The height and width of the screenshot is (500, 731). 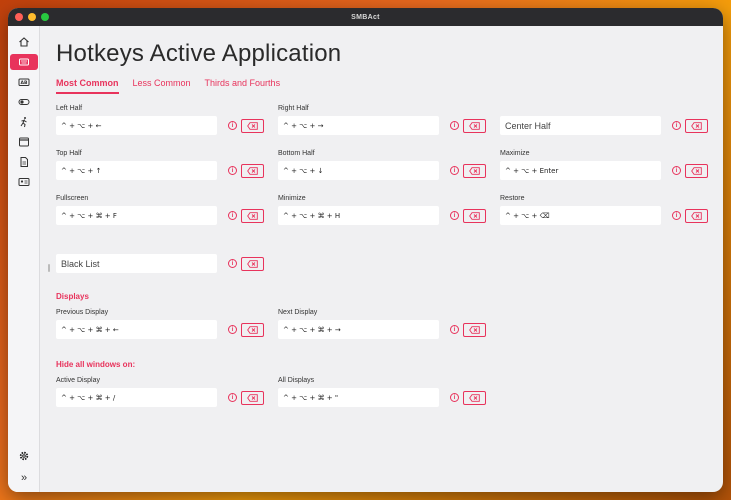 What do you see at coordinates (136, 263) in the screenshot?
I see `black-list-input: Black List` at bounding box center [136, 263].